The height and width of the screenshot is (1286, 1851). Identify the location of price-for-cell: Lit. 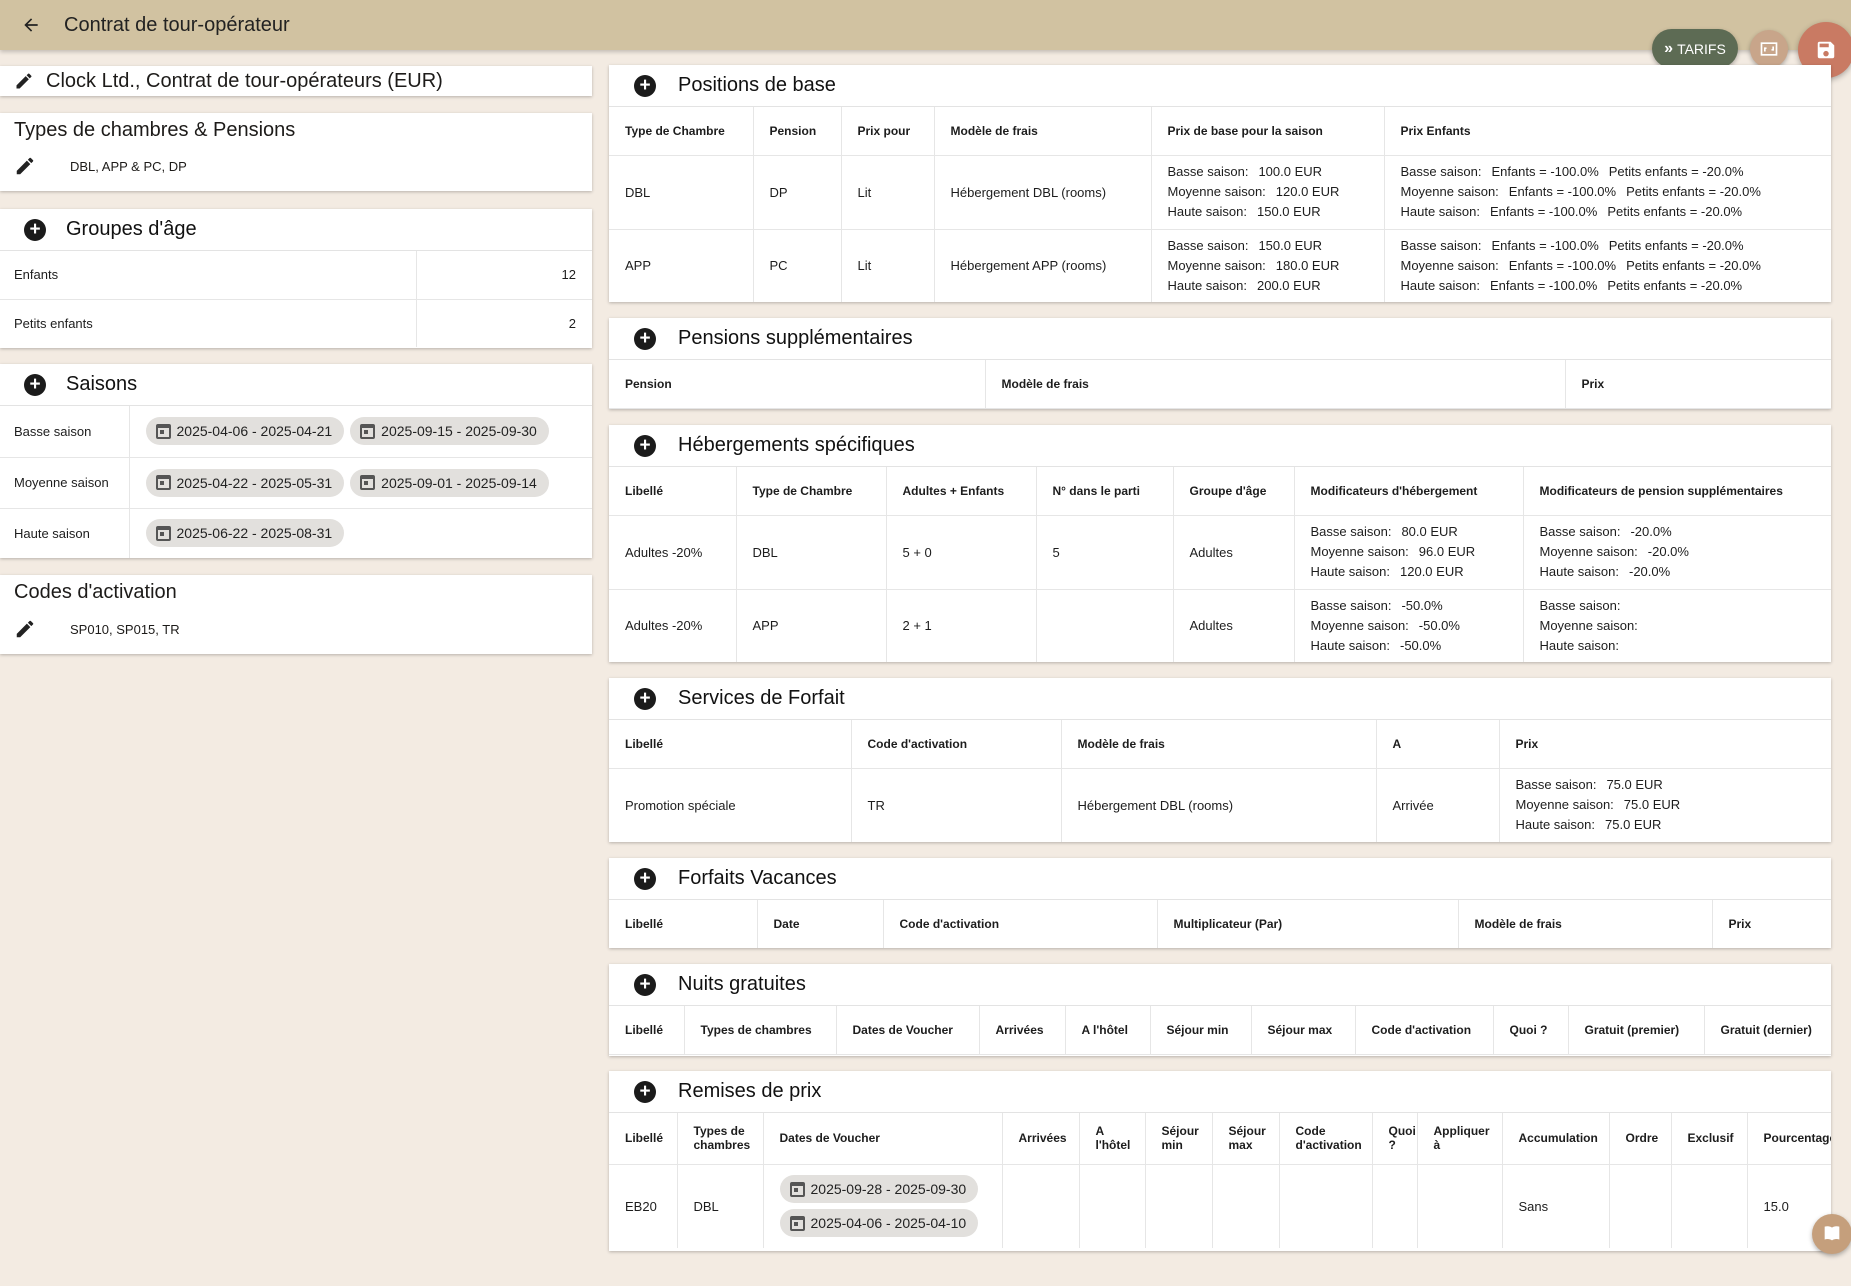
(888, 192).